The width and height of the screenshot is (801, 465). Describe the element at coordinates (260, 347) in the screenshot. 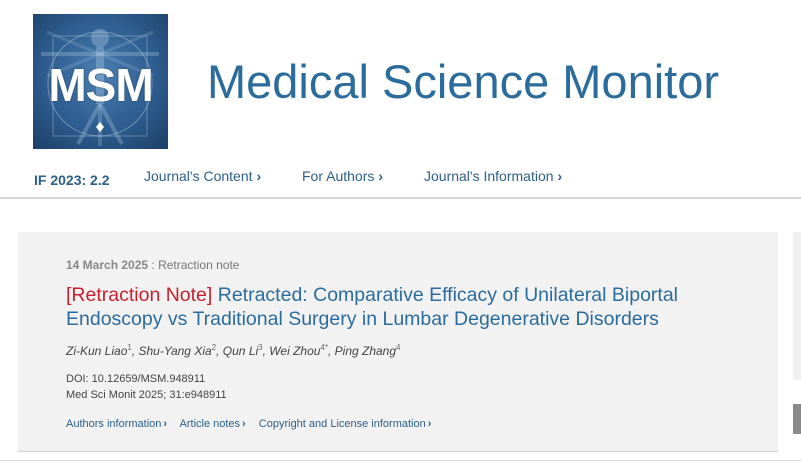

I see `author-affiliation: 3` at that location.